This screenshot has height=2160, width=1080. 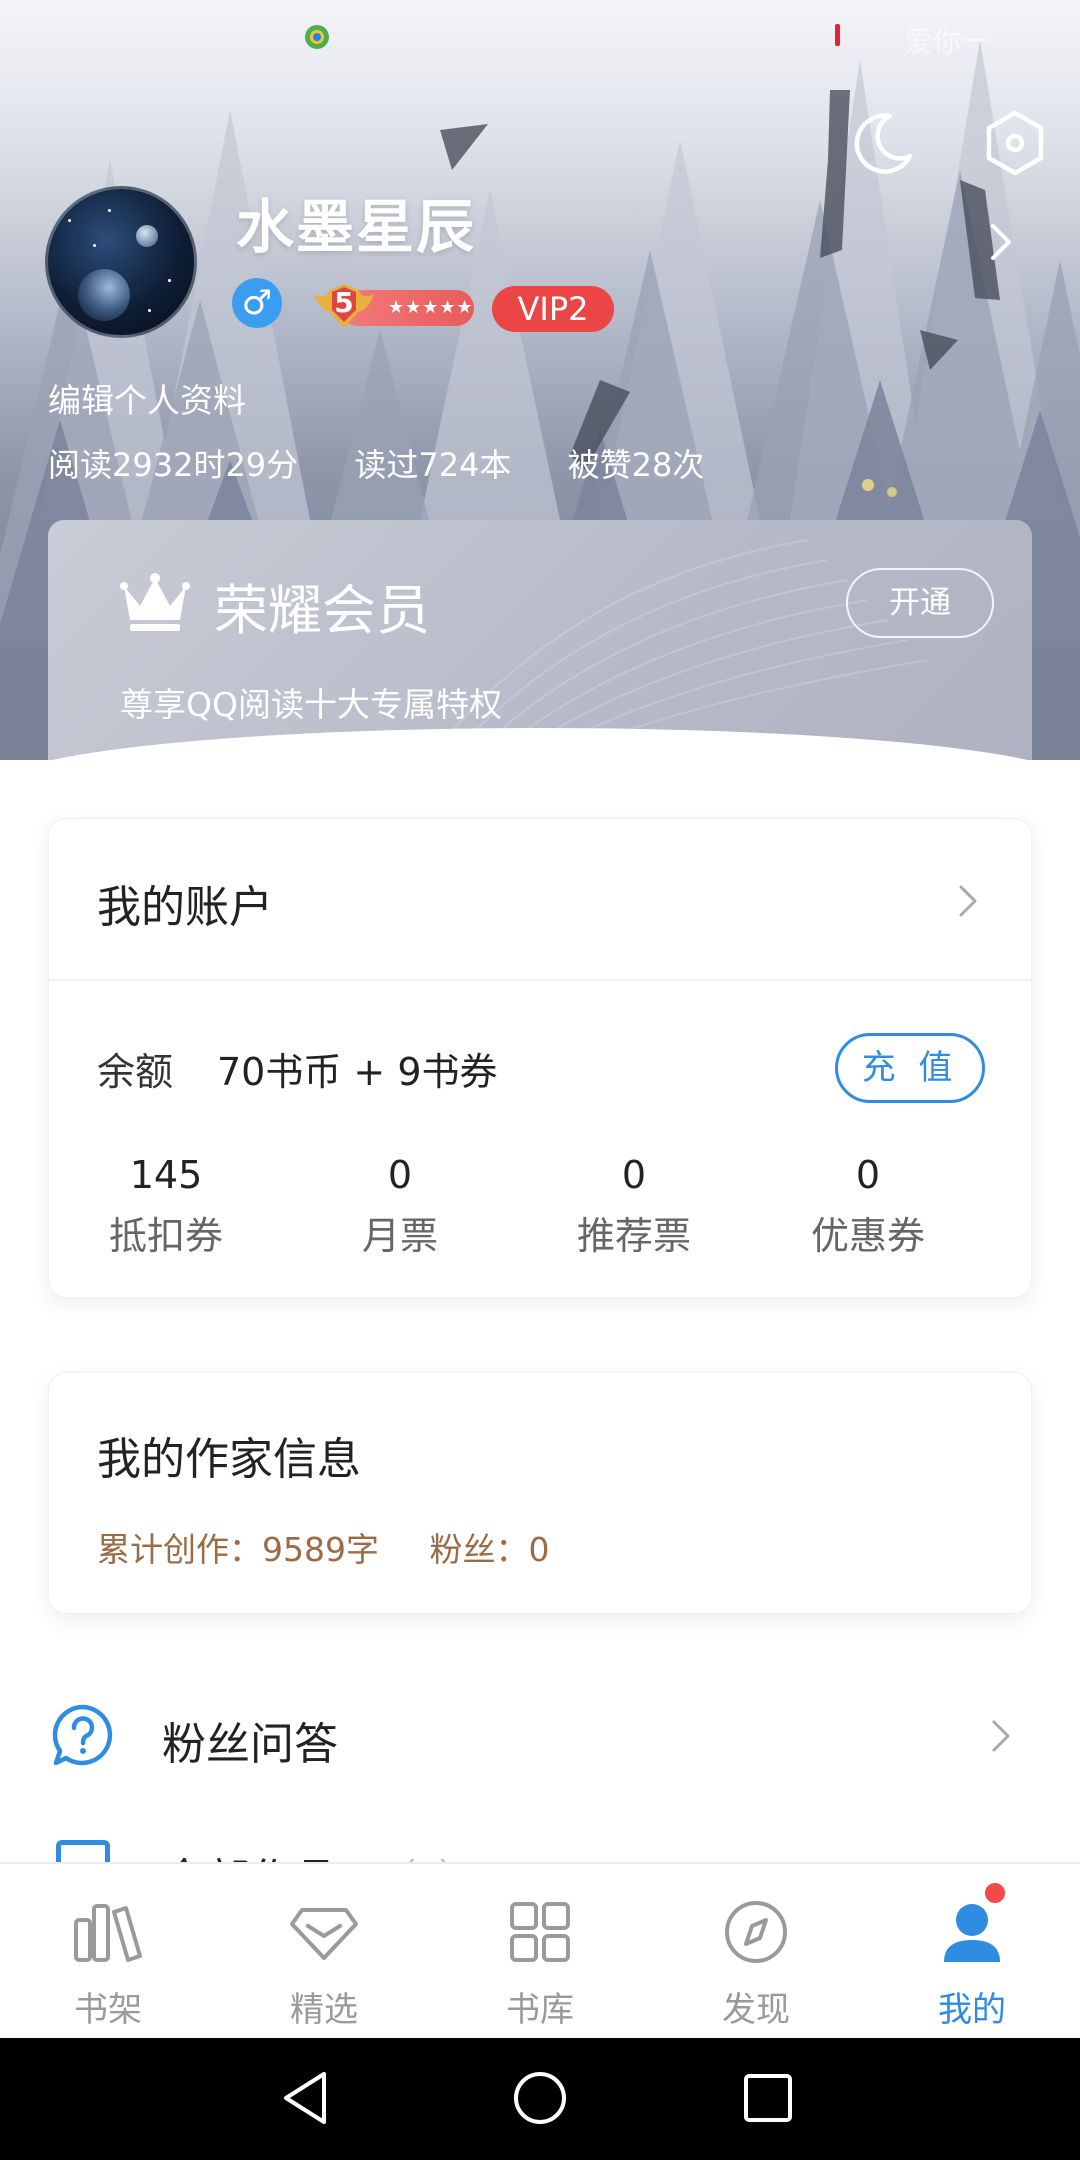 I want to click on account-title: 我的账户, so click(x=185, y=903).